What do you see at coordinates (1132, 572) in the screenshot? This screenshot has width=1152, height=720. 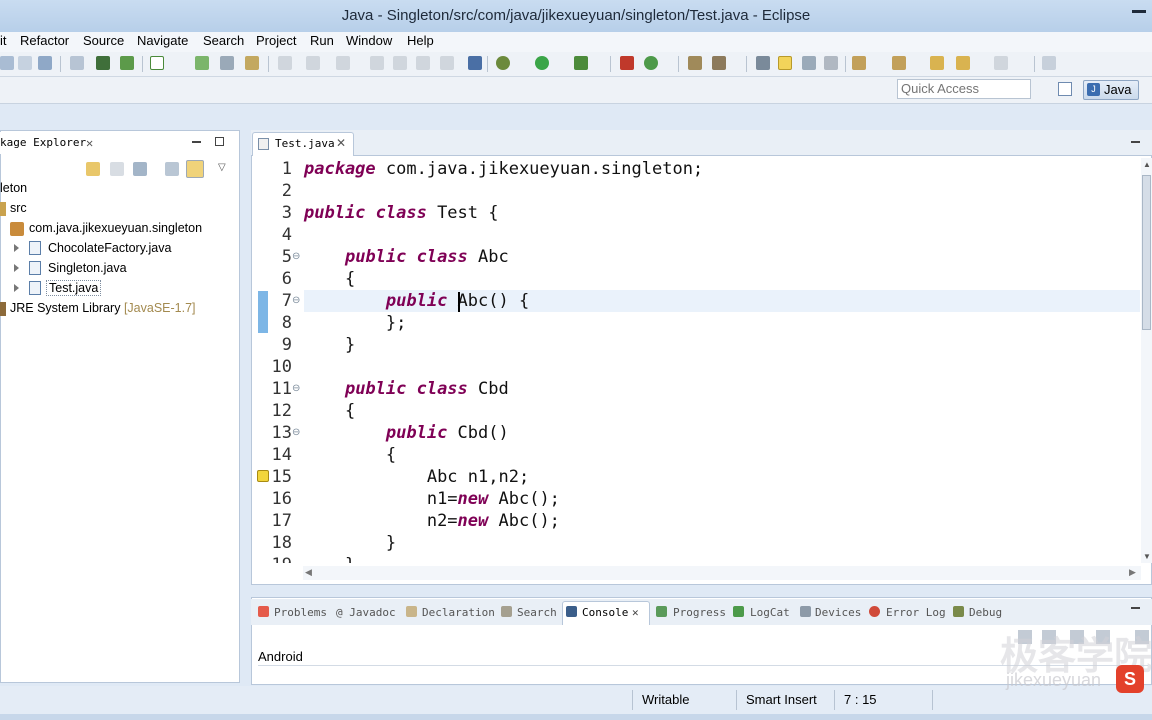 I see `scroll-right-icon: ▶` at bounding box center [1132, 572].